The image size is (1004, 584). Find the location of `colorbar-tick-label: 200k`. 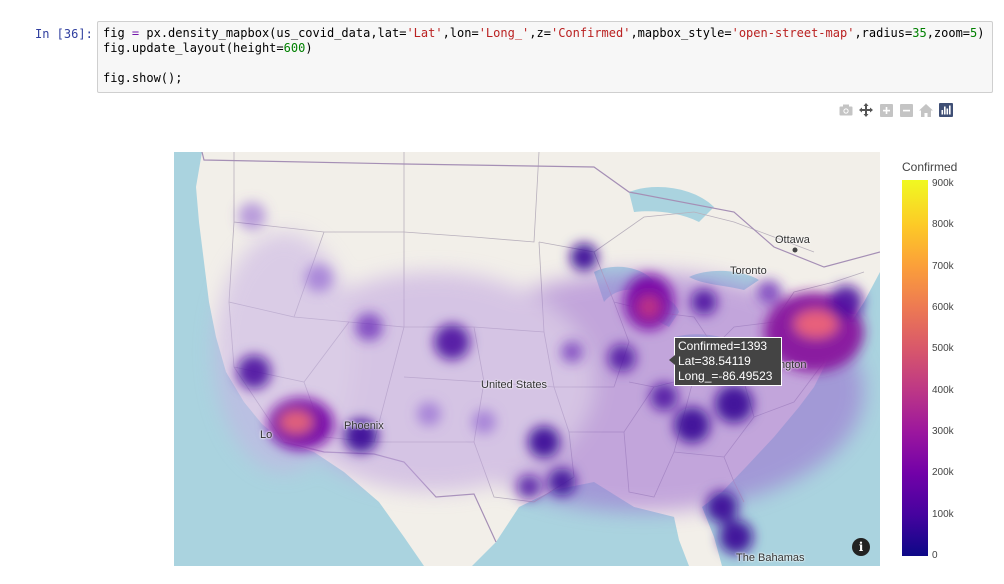

colorbar-tick-label: 200k is located at coordinates (943, 473).